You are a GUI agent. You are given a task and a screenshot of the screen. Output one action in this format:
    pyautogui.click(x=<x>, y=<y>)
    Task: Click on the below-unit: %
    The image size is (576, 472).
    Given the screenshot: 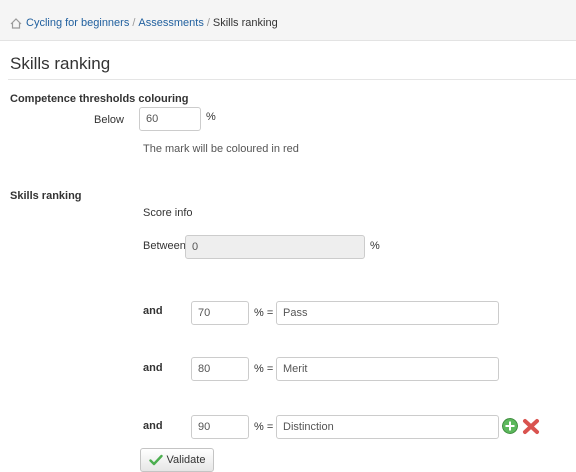 What is the action you would take?
    pyautogui.click(x=211, y=117)
    